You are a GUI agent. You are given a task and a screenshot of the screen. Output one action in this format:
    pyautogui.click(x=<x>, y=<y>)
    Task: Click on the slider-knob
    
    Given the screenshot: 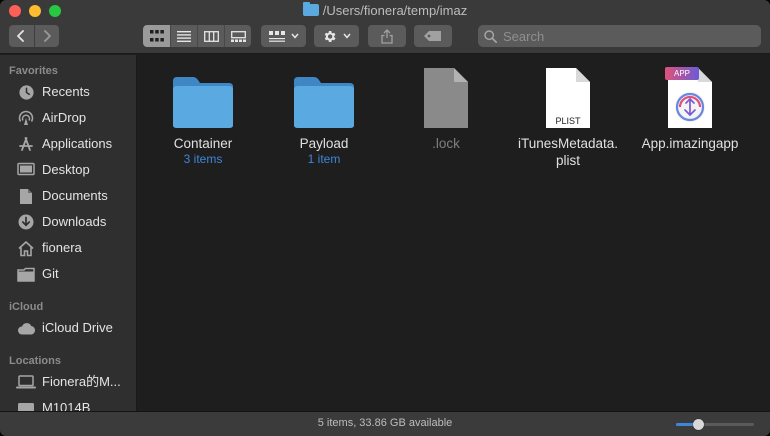 What is the action you would take?
    pyautogui.click(x=698, y=424)
    